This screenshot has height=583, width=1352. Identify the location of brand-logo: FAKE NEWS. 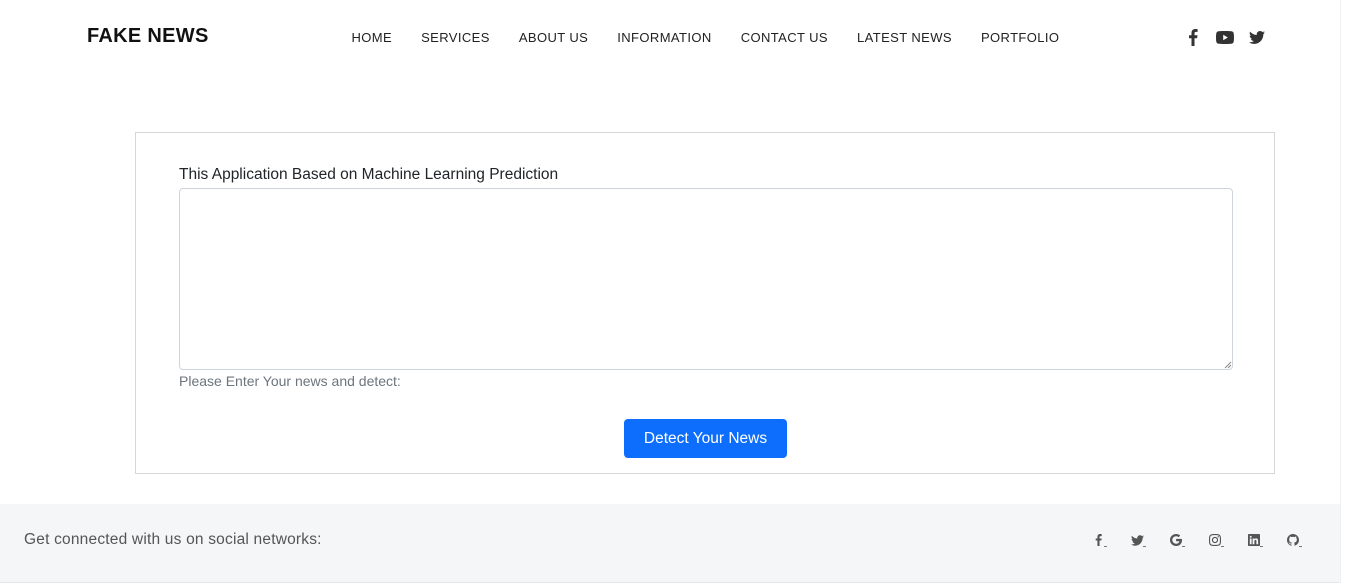
(148, 36).